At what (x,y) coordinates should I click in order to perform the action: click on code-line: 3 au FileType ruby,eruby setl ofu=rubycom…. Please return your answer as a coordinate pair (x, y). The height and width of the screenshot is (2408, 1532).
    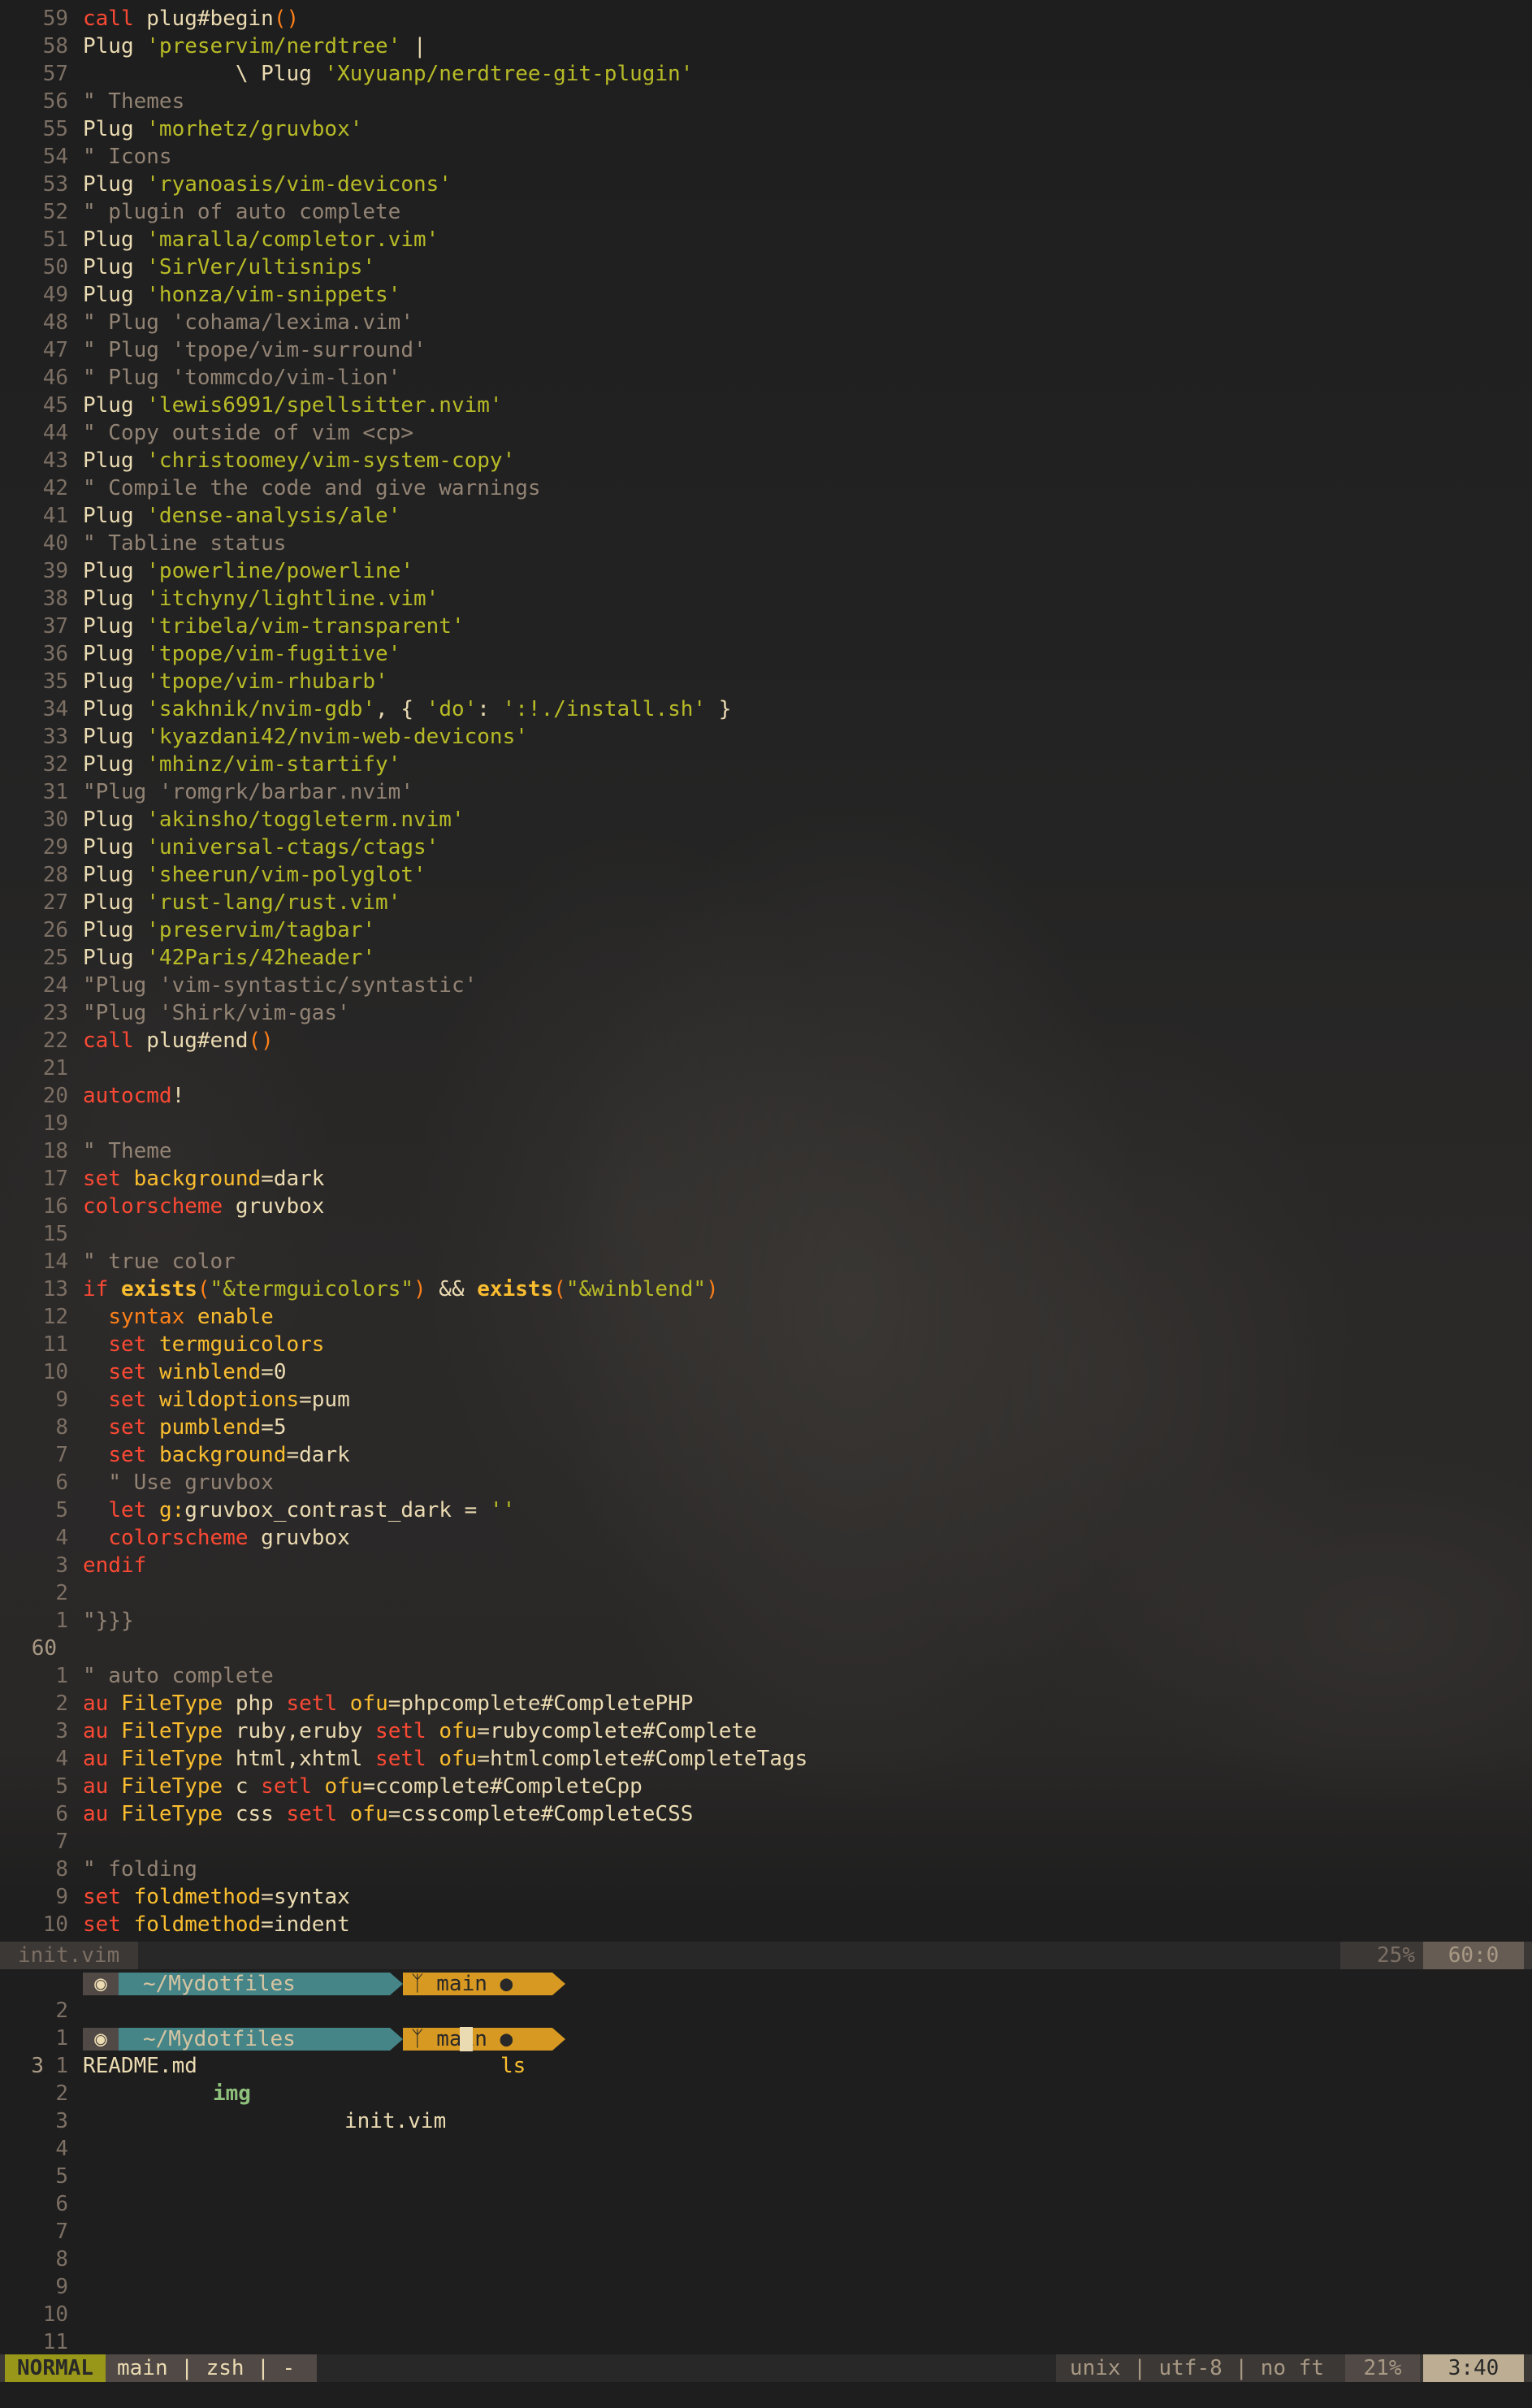
    Looking at the image, I should click on (766, 1731).